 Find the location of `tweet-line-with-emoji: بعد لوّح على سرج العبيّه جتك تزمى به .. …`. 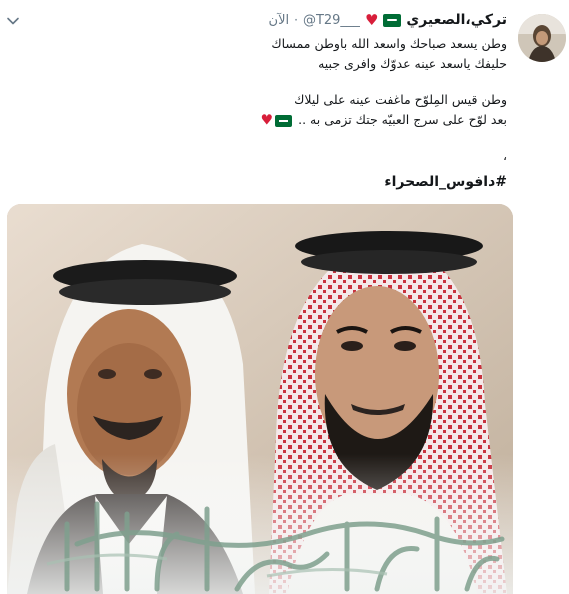

tweet-line-with-emoji: بعد لوّح على سرج العبيّه جتك تزمى به .. … is located at coordinates (287, 120).